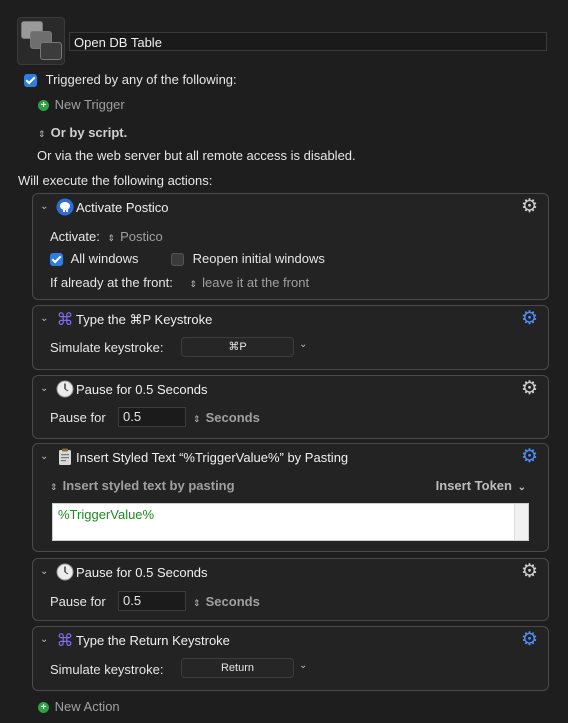 This screenshot has height=723, width=568. What do you see at coordinates (41, 41) in the screenshot?
I see `macro-group-icon` at bounding box center [41, 41].